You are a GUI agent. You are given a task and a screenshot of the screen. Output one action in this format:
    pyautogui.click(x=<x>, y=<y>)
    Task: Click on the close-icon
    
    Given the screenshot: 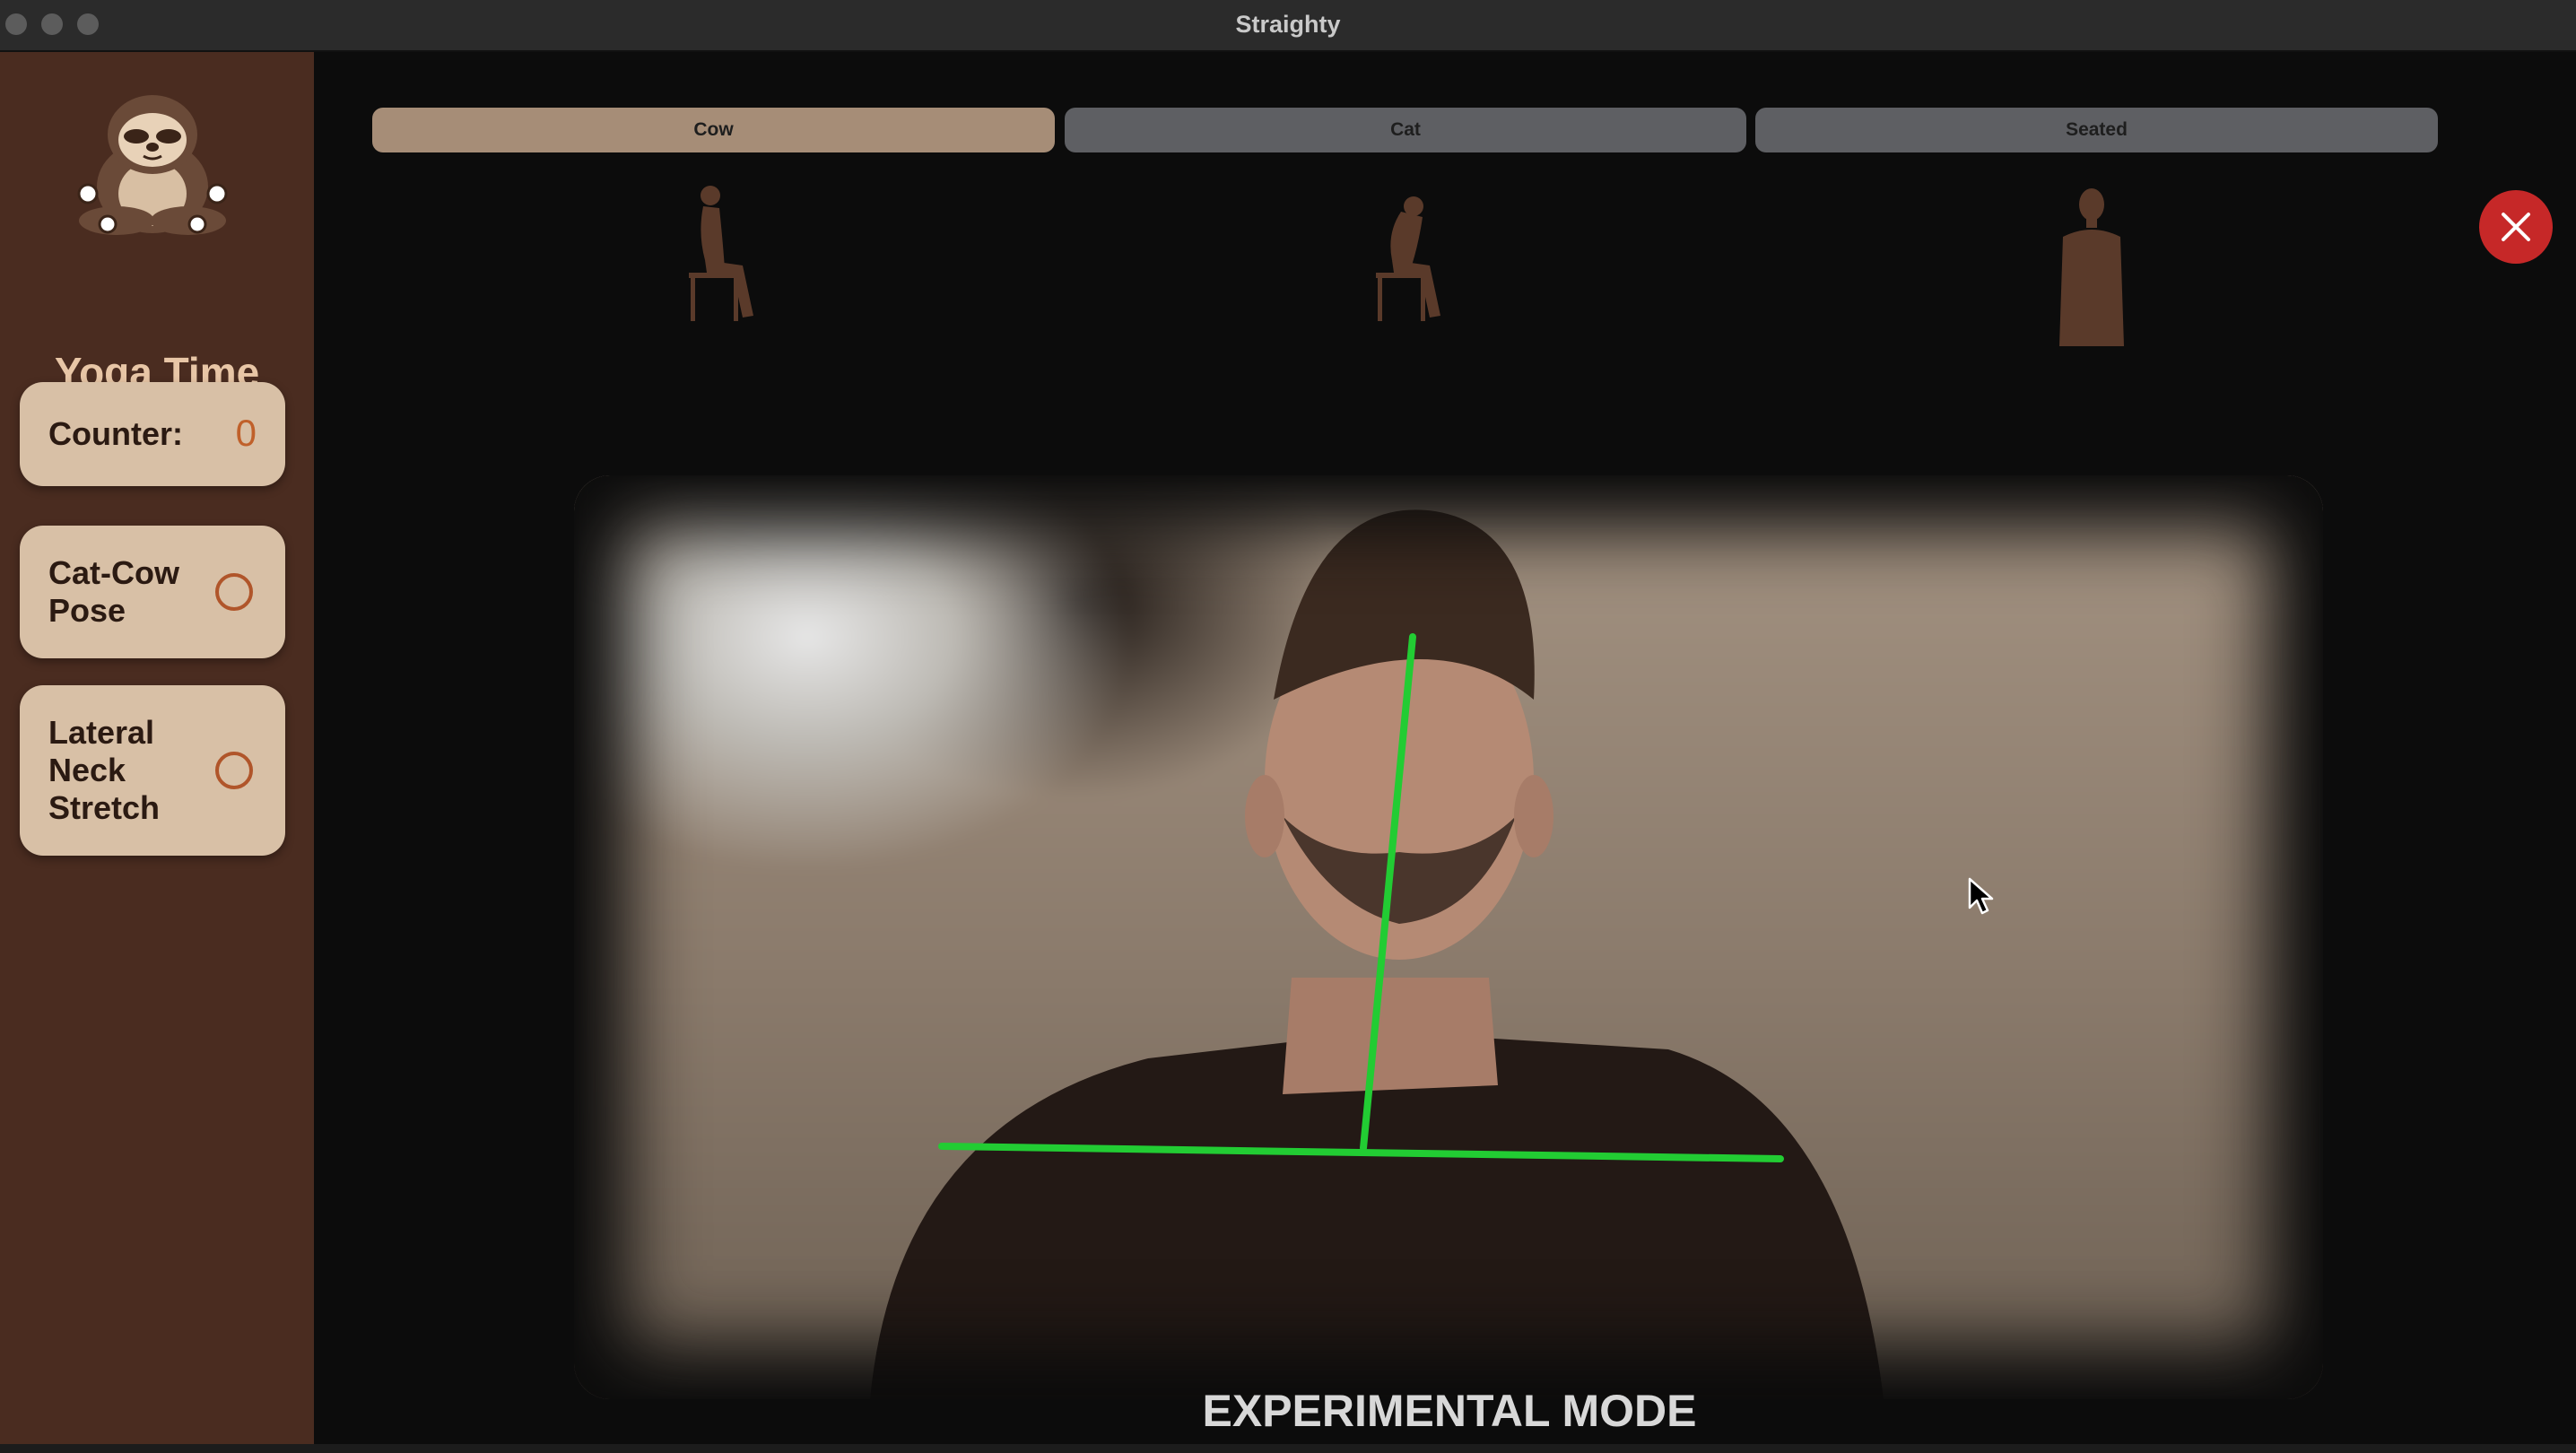 What is the action you would take?
    pyautogui.click(x=2516, y=227)
    